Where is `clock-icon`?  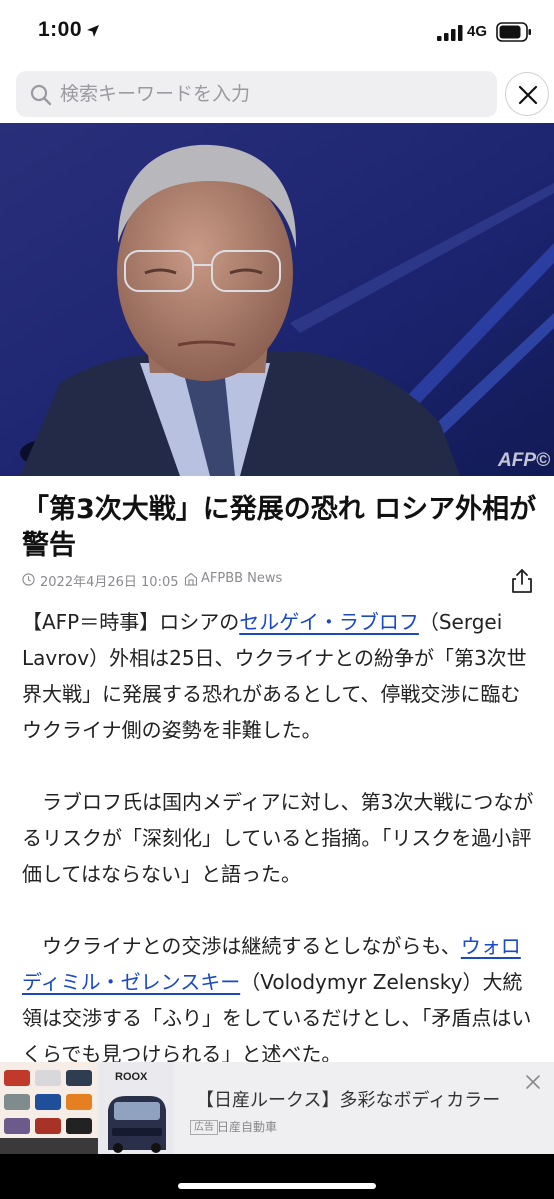
clock-icon is located at coordinates (28, 579).